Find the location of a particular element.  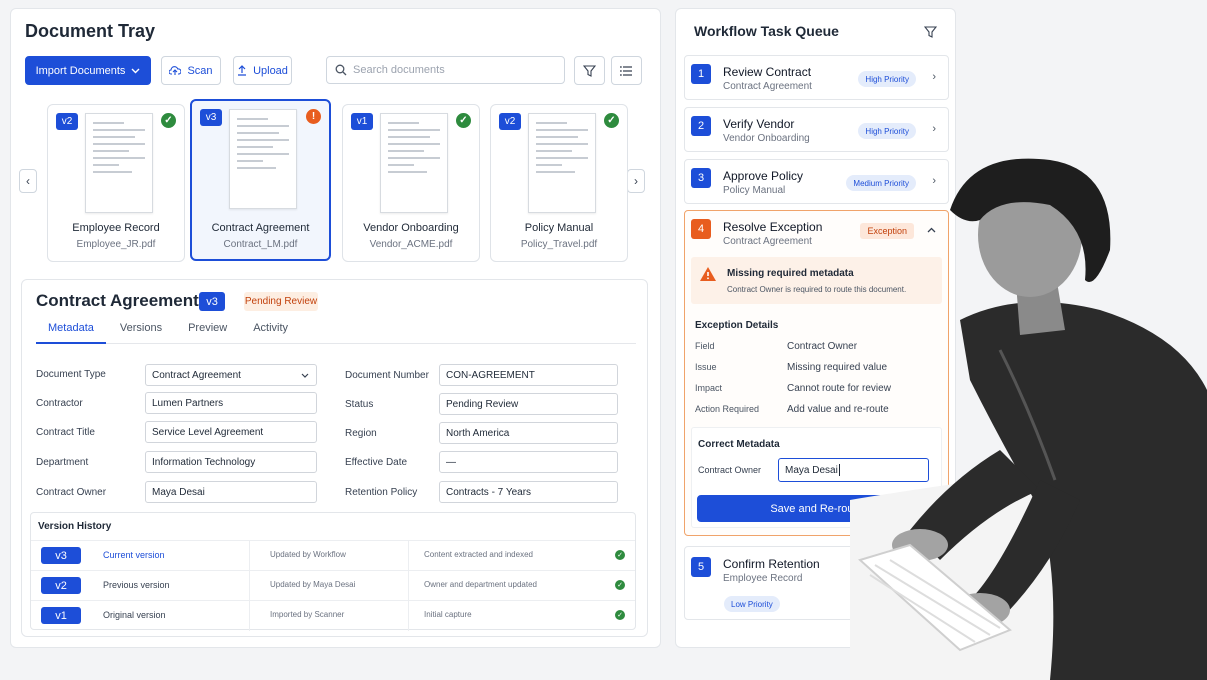

alert-title: Missing required metadata is located at coordinates (790, 273).